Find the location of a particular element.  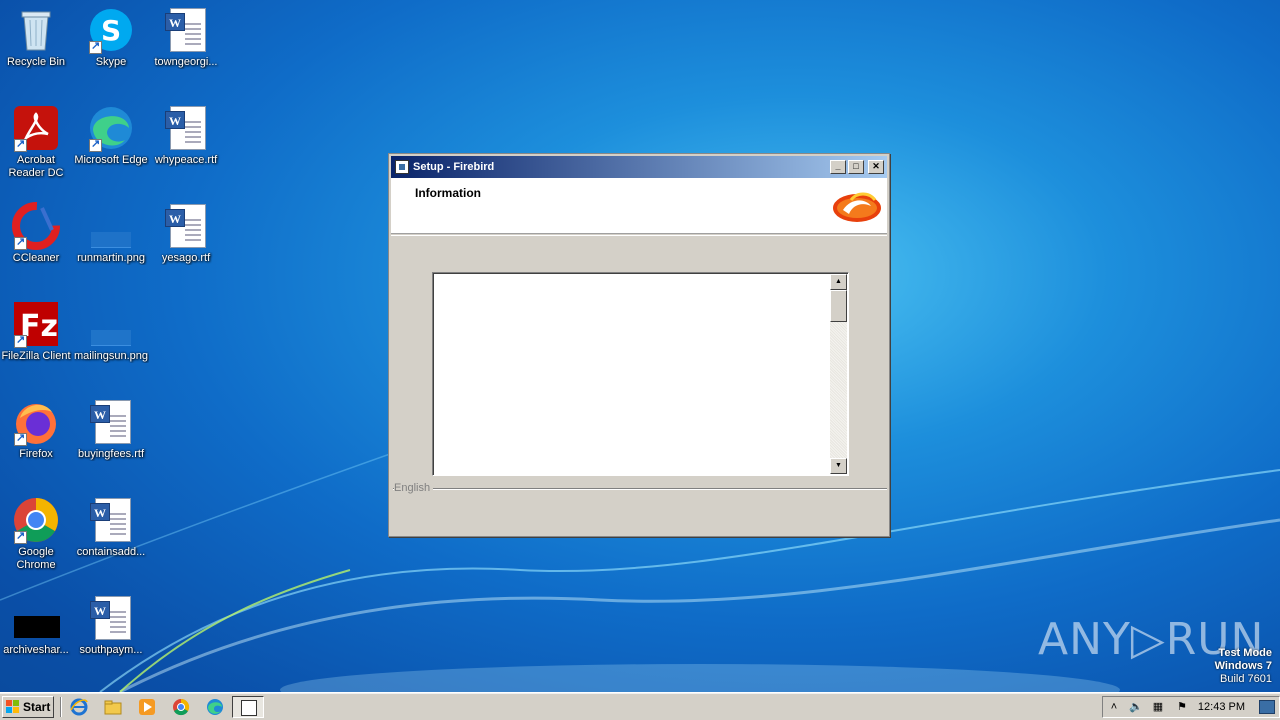

desktop-icon-buyingfees: W buyingfees.rtf is located at coordinates (111, 429).